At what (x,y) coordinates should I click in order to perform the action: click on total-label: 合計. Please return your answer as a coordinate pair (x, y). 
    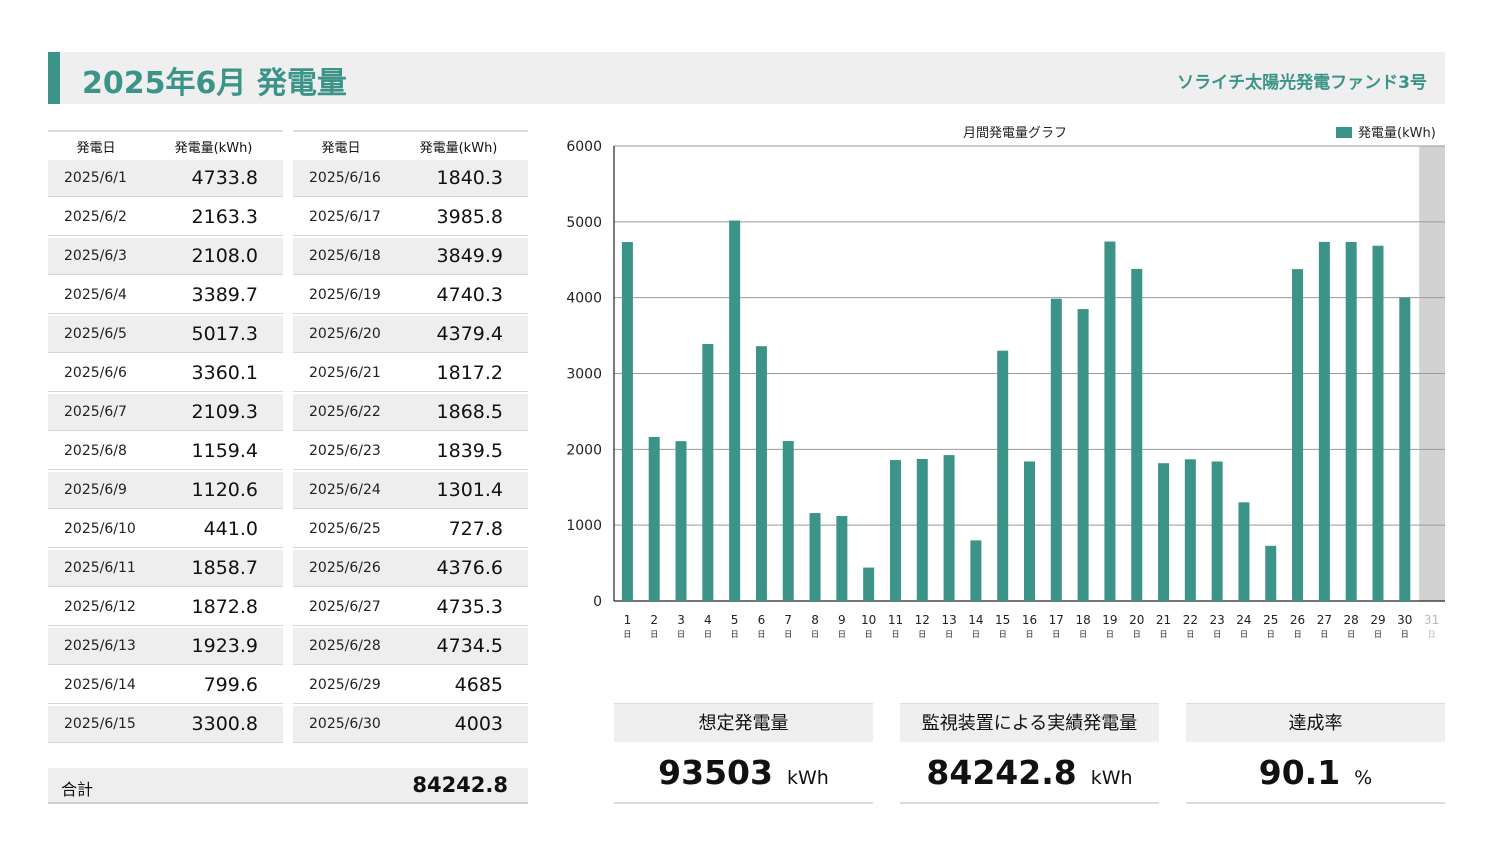
    Looking at the image, I should click on (77, 789).